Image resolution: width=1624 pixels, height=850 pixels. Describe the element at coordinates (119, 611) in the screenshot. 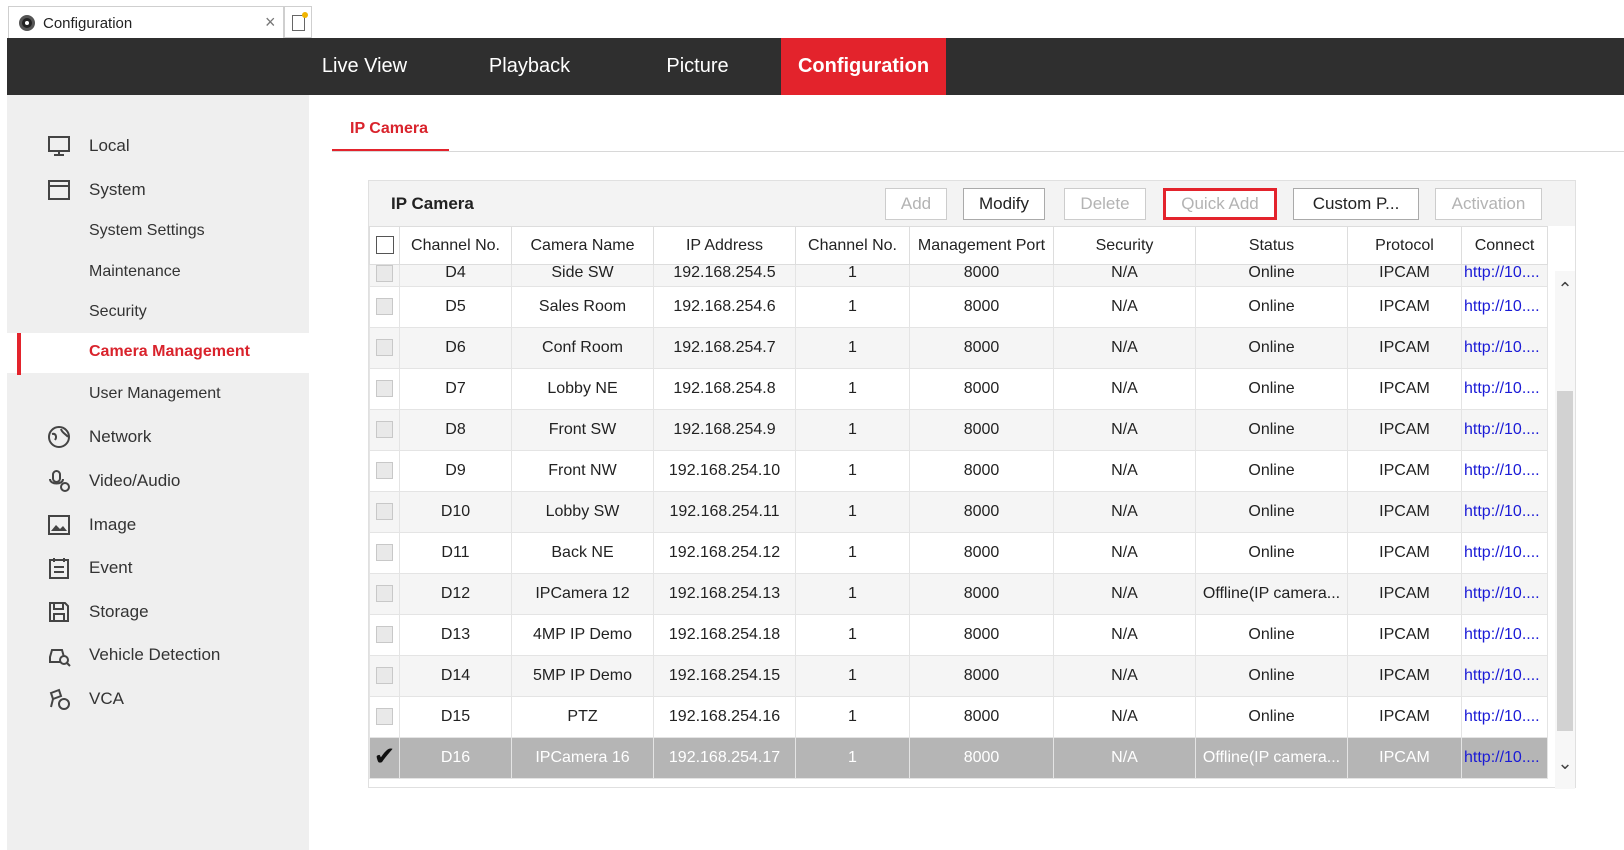

I see `sidebar-item-label: Storage` at that location.